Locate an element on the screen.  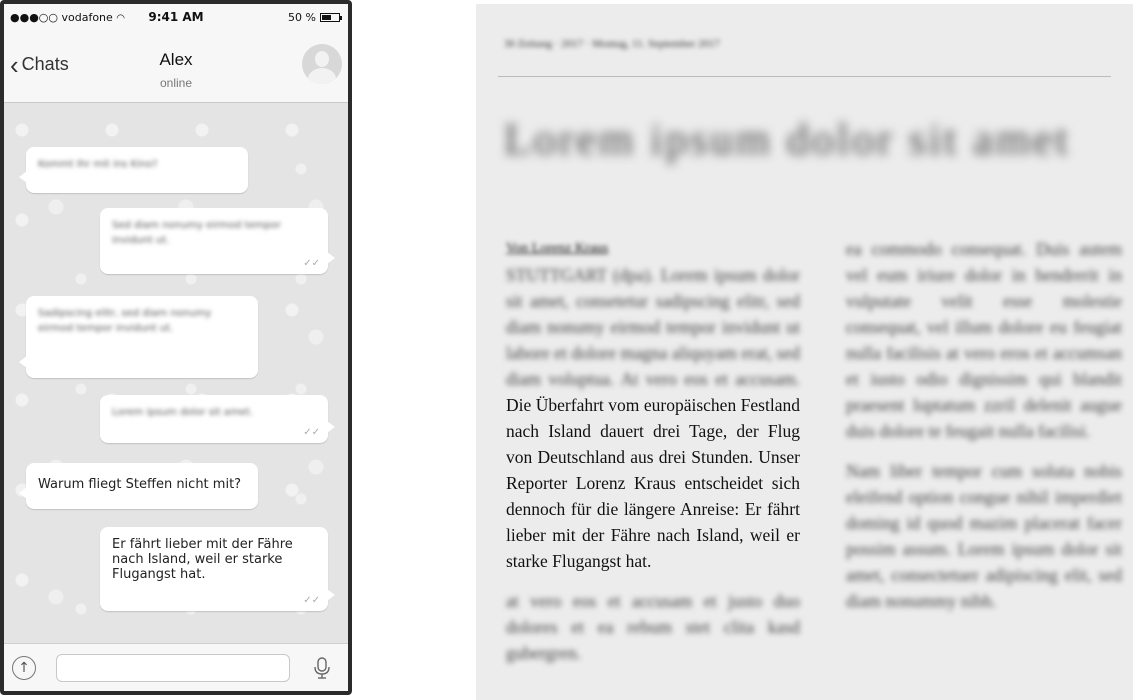
newspaper-headline: Lorem ipsum dolor sit amet is located at coordinates (787, 139).